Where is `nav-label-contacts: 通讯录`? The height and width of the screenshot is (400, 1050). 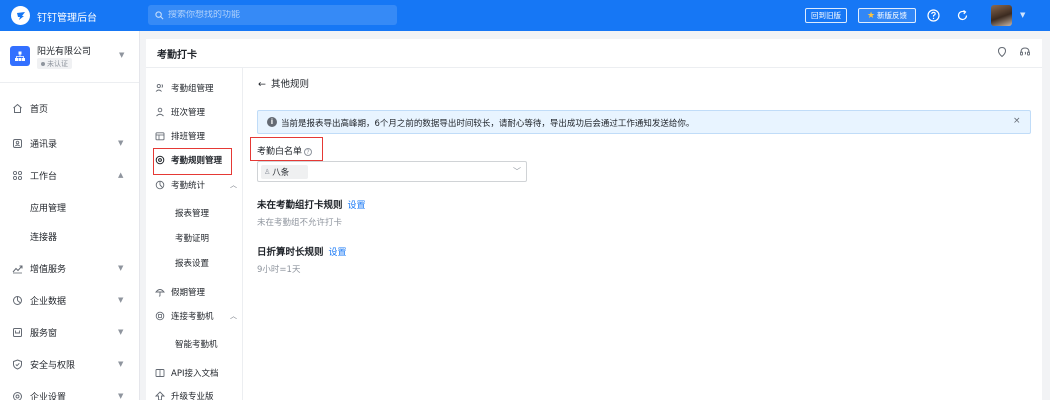
nav-label-contacts: 通讯录 is located at coordinates (44, 144).